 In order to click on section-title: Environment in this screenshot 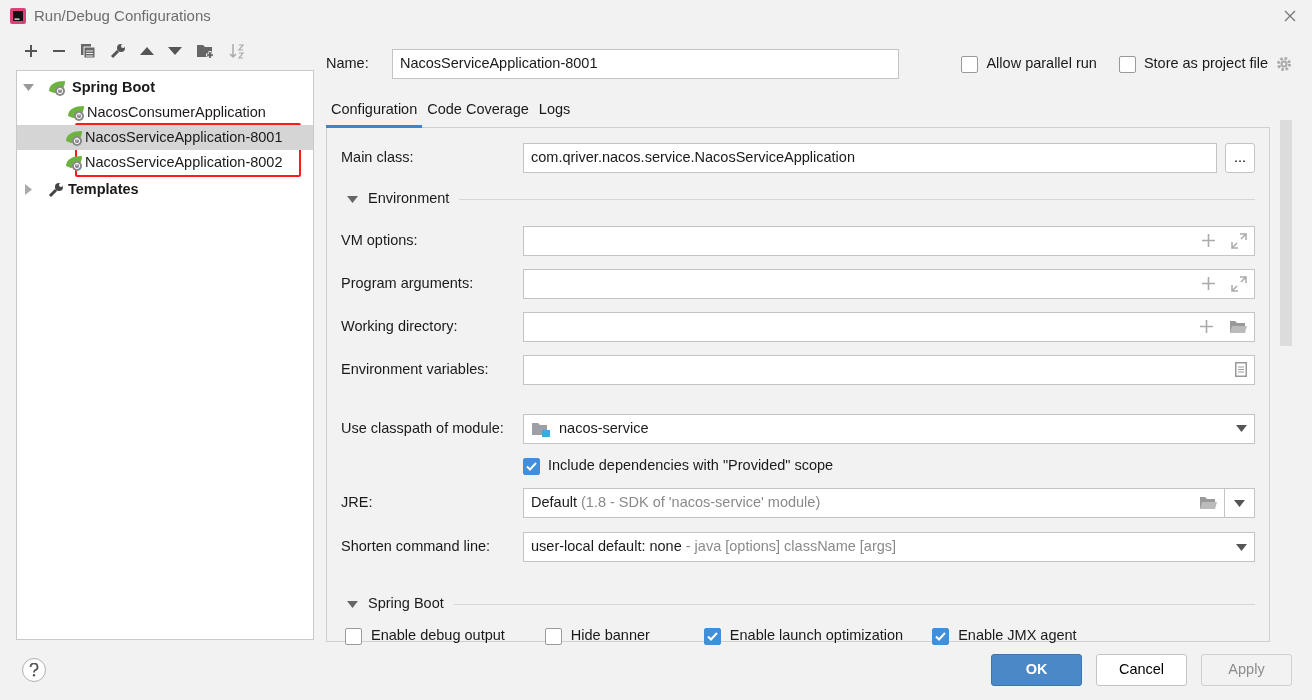, I will do `click(409, 199)`.